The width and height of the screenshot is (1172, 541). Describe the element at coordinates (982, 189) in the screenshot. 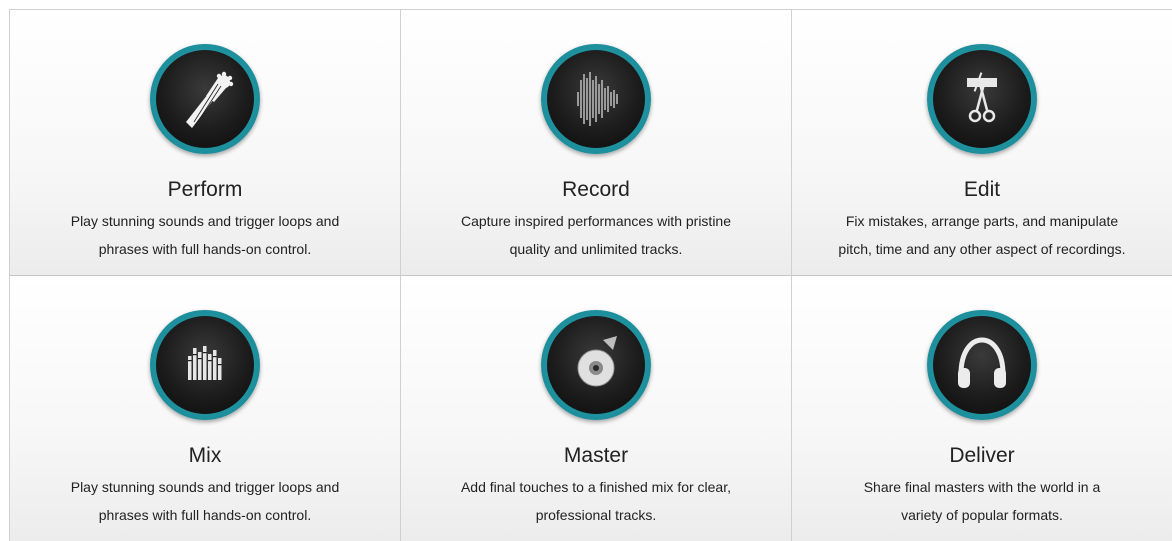

I see `feature-title: Edit` at that location.